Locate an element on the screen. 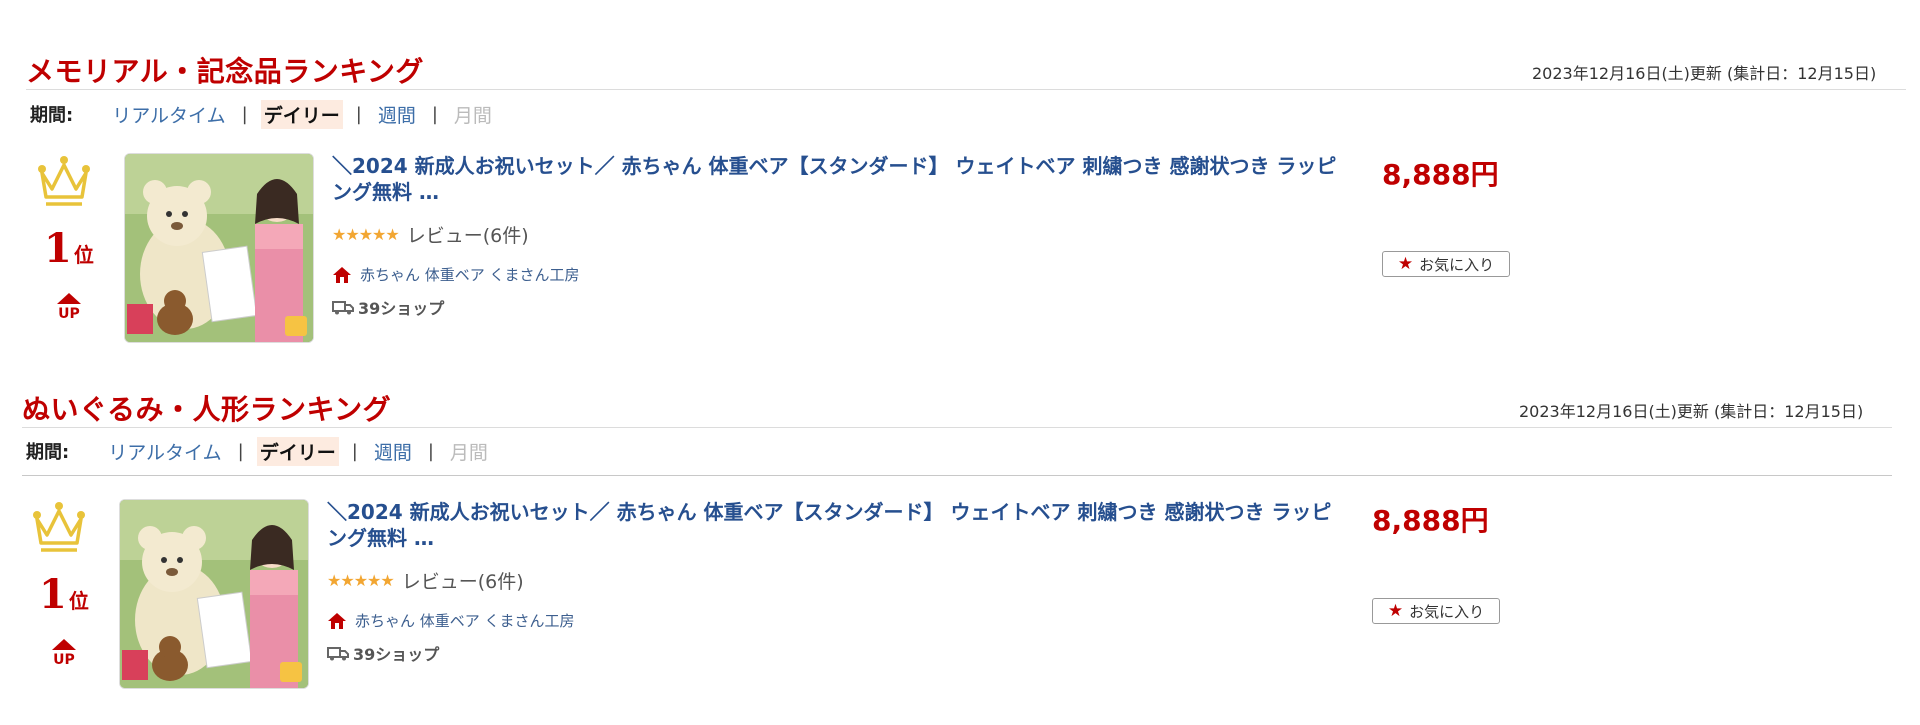 Image resolution: width=1920 pixels, height=725 pixels. section-title: ぬいぐるみ・人形ランキング is located at coordinates (207, 409).